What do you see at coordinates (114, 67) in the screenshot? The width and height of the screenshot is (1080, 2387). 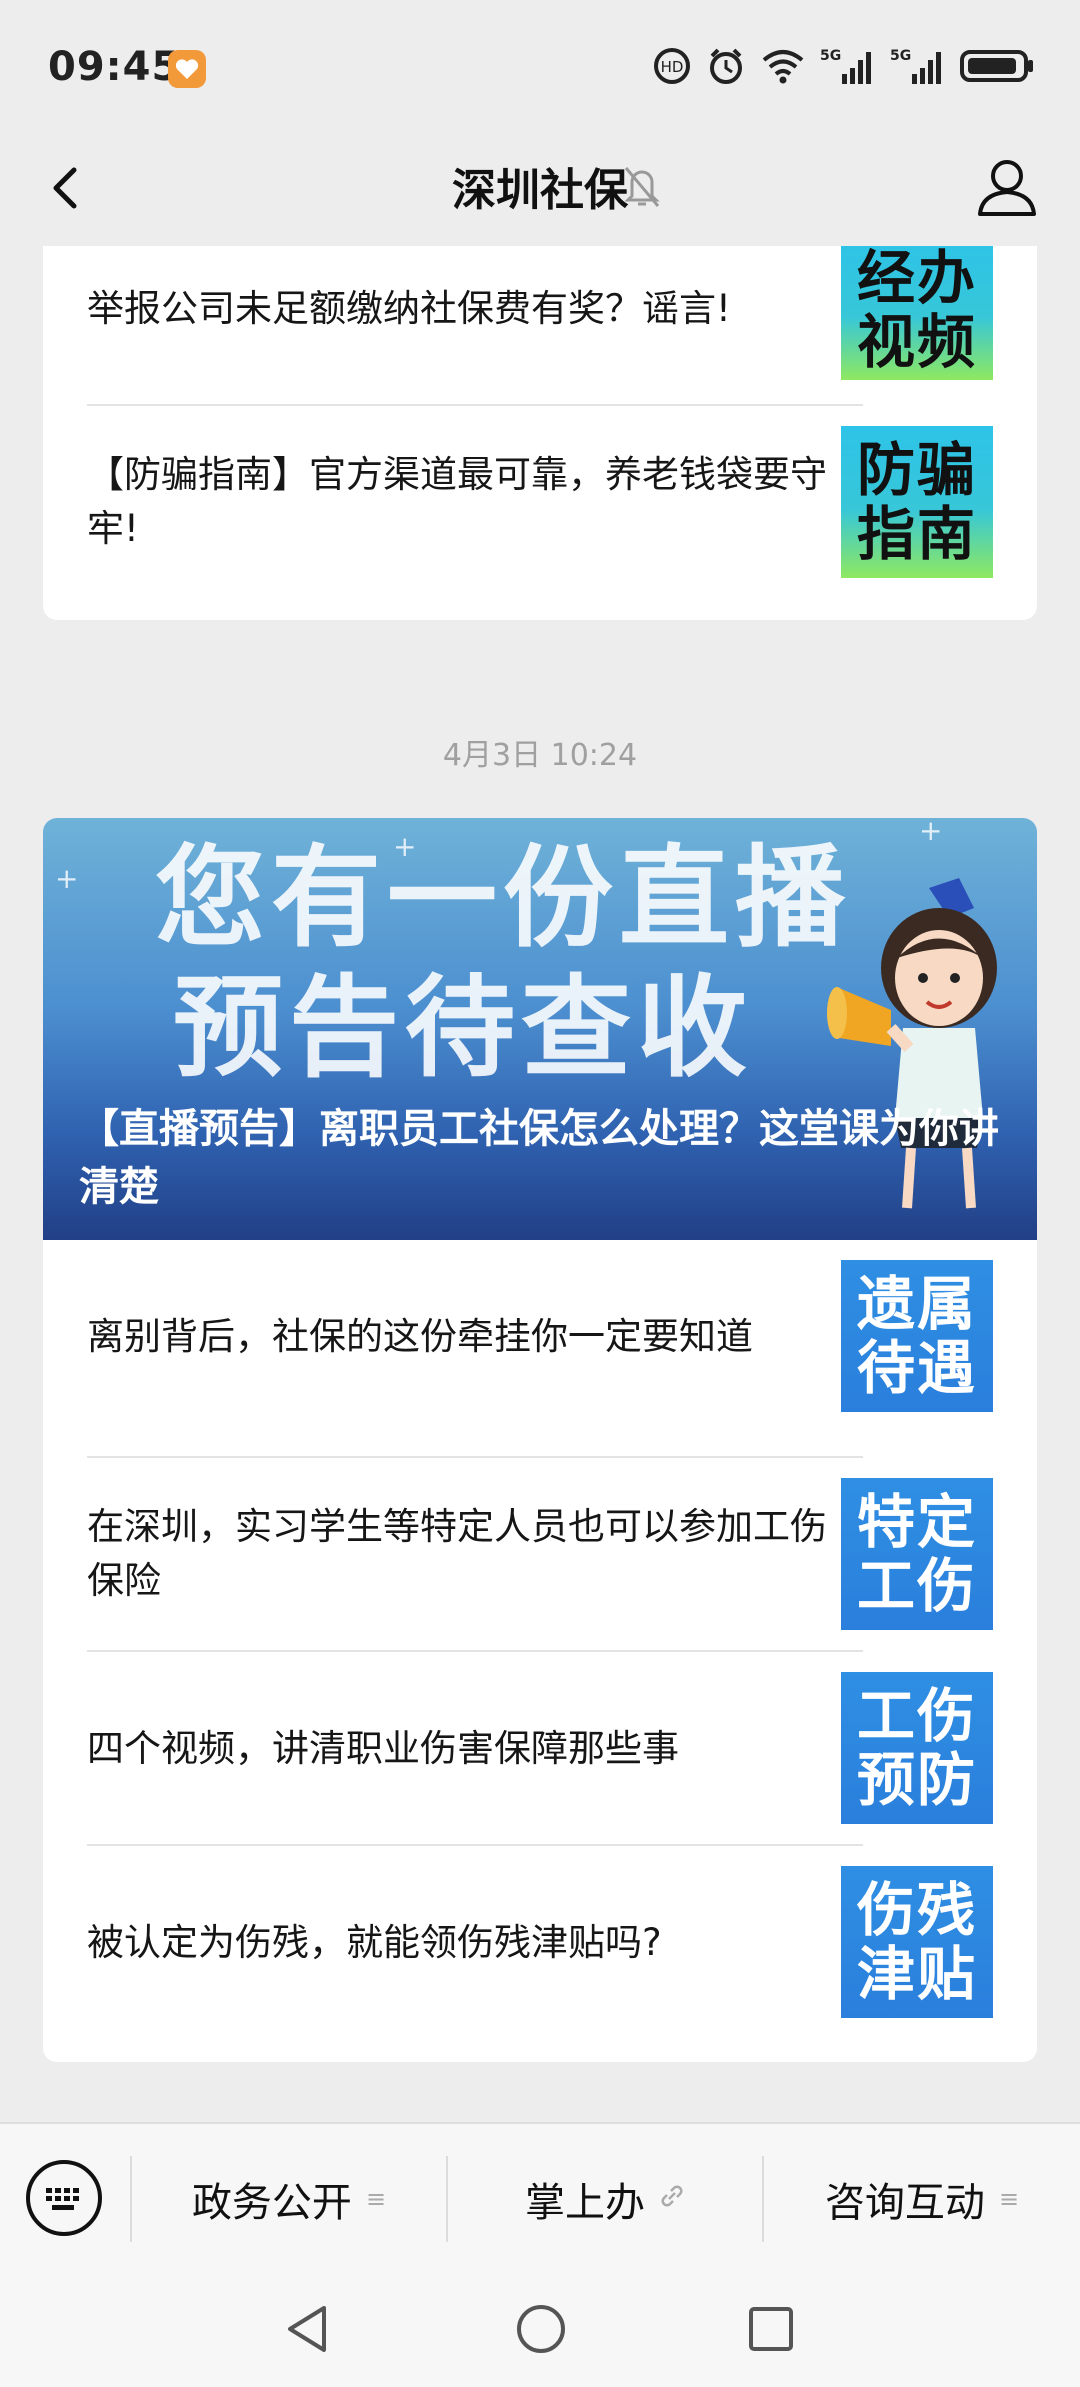 I see `status-time: 09:45` at bounding box center [114, 67].